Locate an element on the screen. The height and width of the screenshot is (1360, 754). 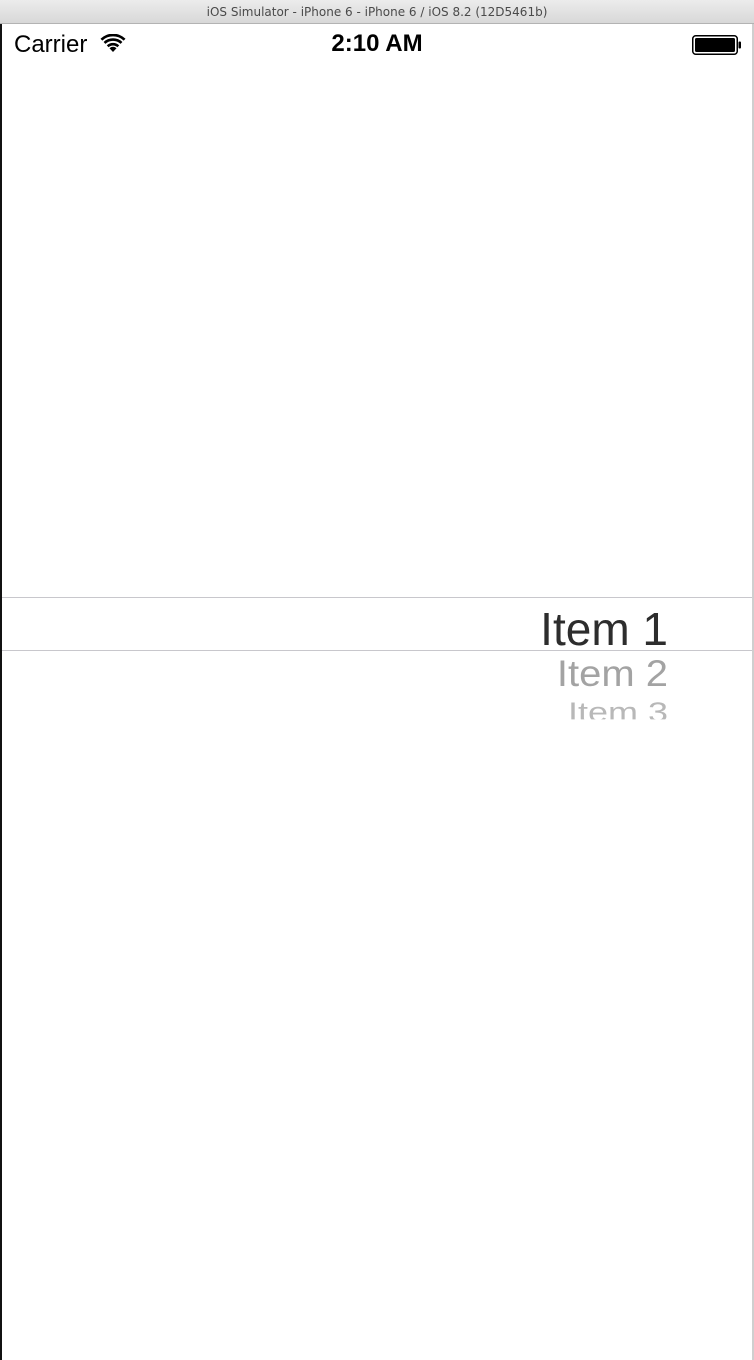
picker-row-item-1: Item 1 is located at coordinates (604, 629).